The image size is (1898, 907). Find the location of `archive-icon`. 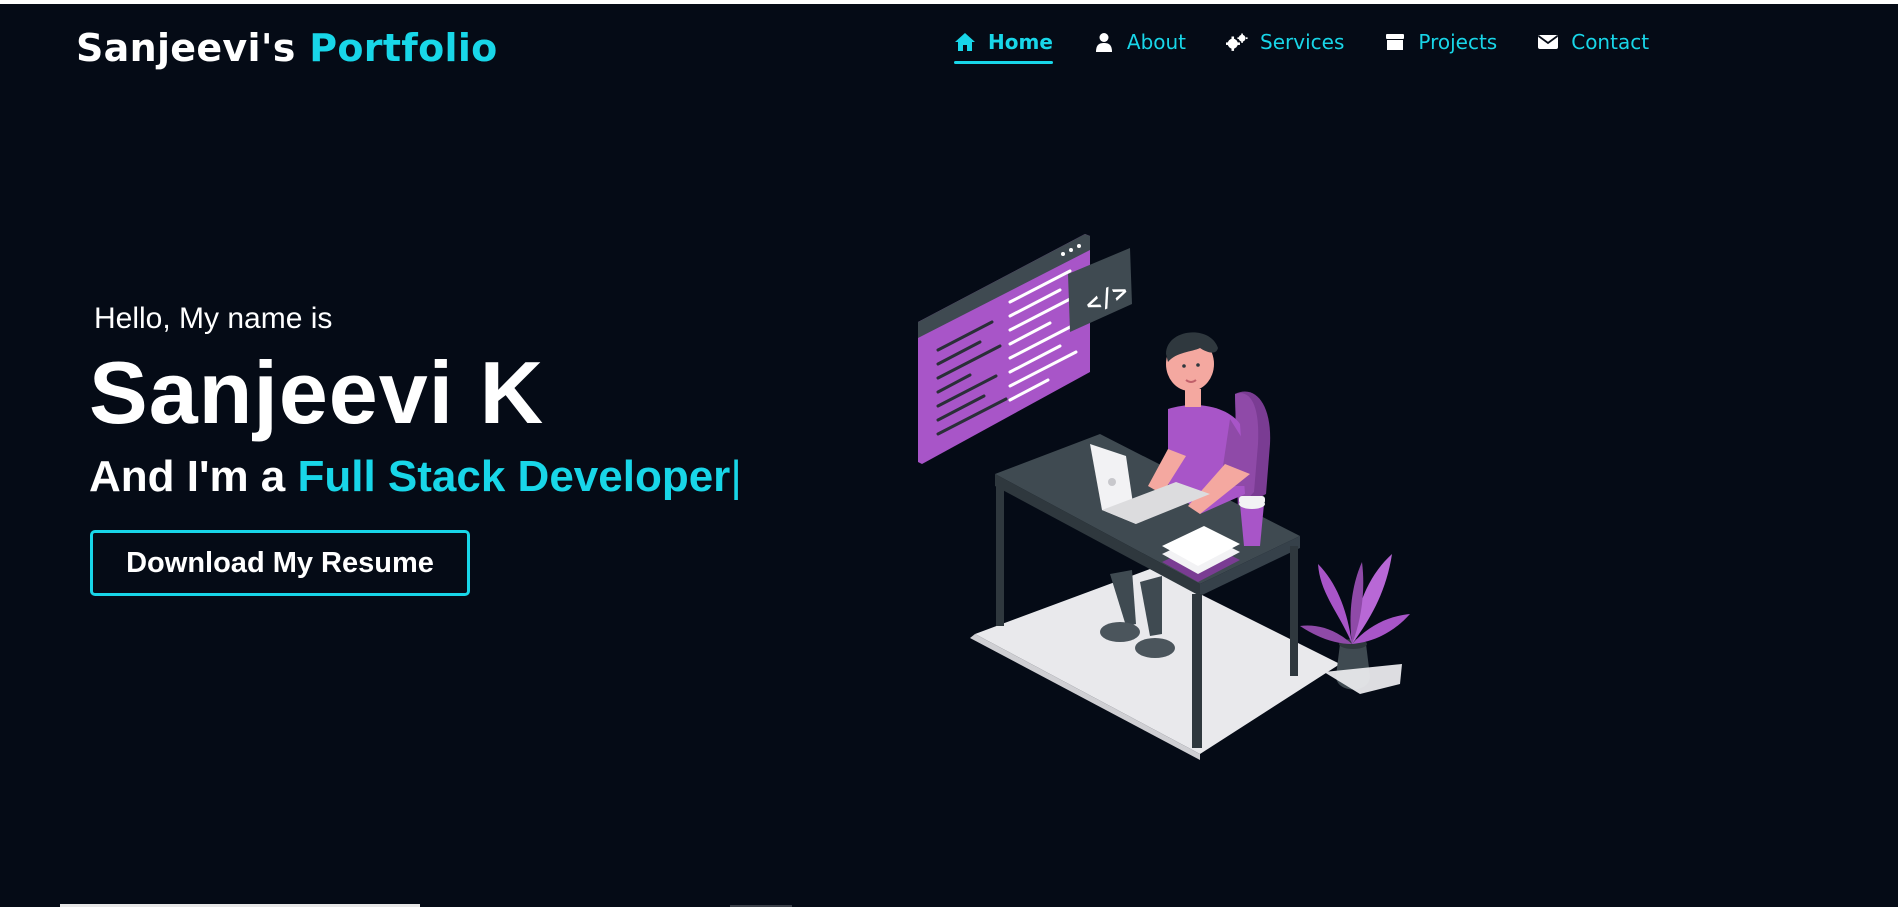

archive-icon is located at coordinates (1395, 42).